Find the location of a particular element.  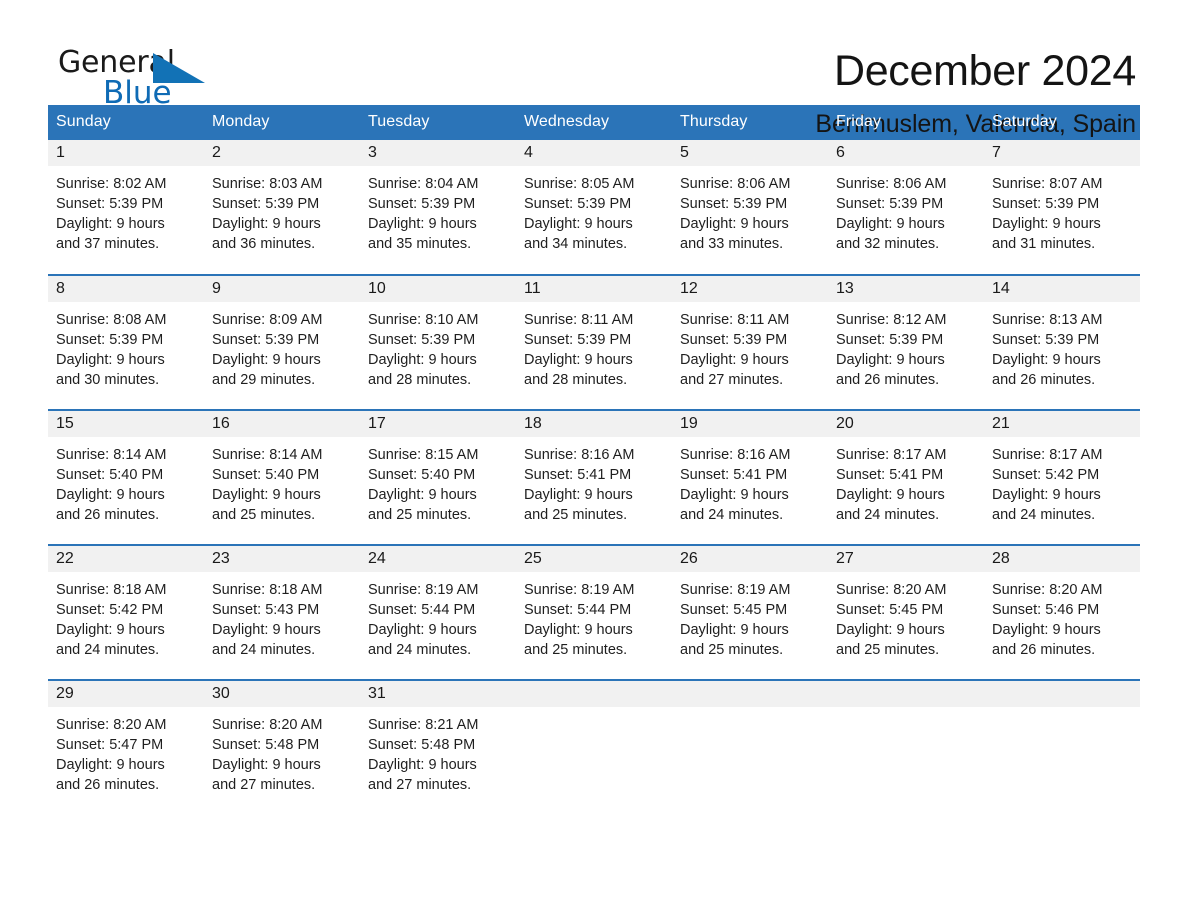

logo-text-blue: Blue is located at coordinates (137, 93).